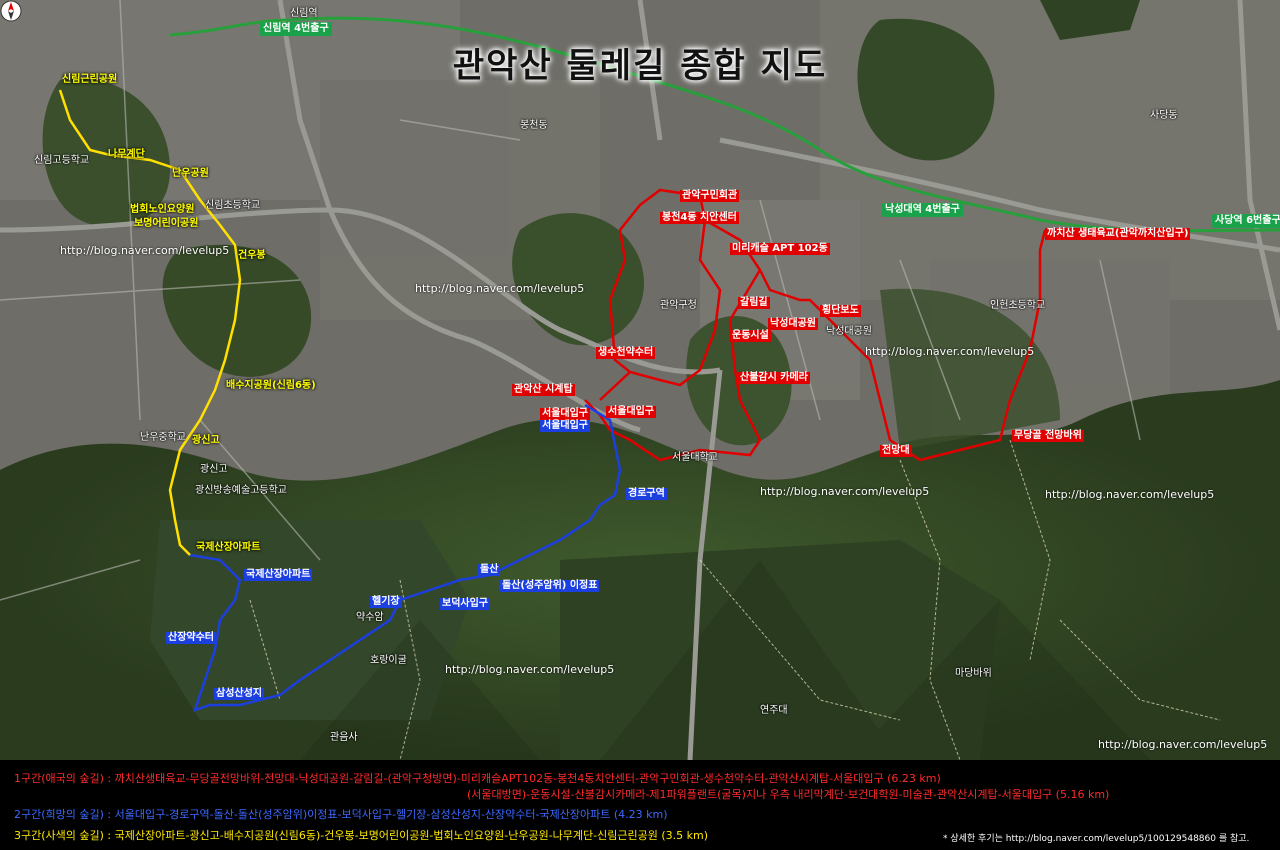 The width and height of the screenshot is (1280, 850). I want to click on course1-point-label: 갈림길, so click(754, 303).